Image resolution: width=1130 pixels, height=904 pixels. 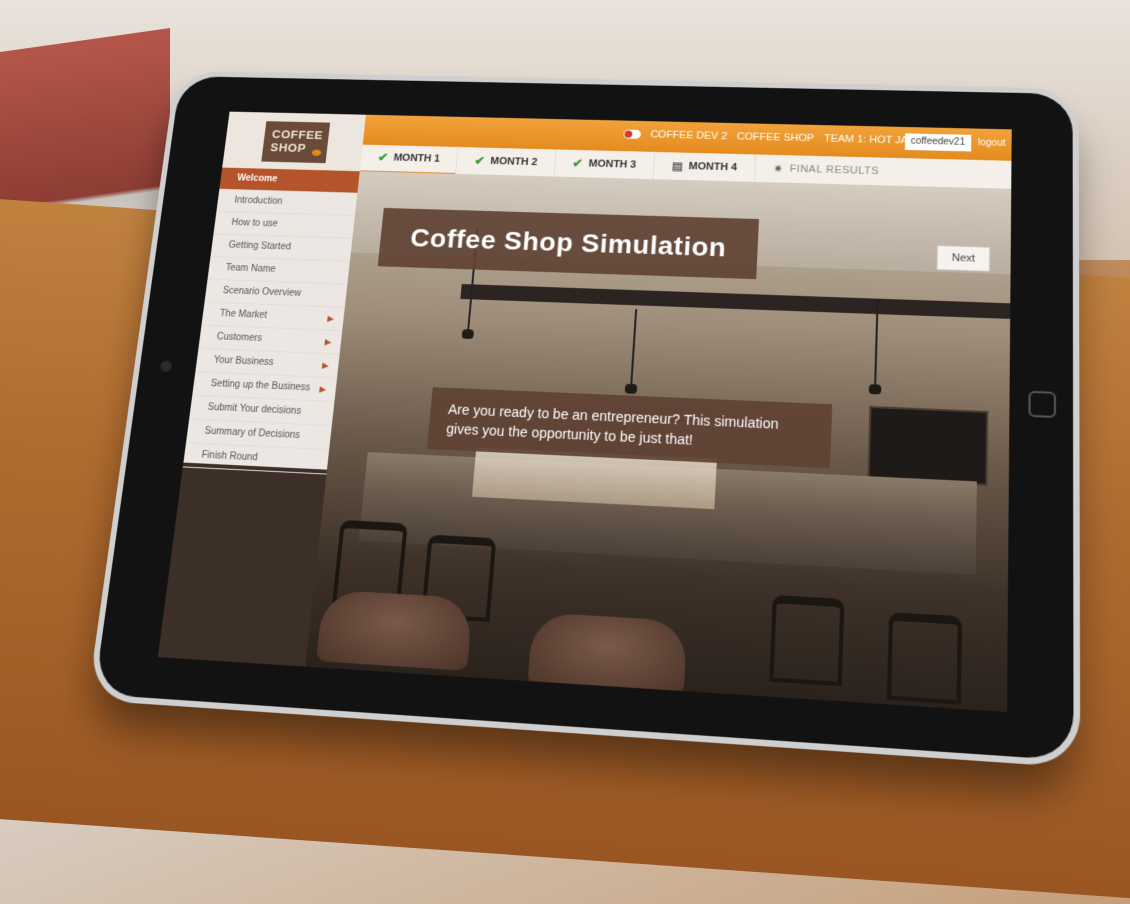 What do you see at coordinates (258, 201) in the screenshot?
I see `sidebar-item-label: Introduction` at bounding box center [258, 201].